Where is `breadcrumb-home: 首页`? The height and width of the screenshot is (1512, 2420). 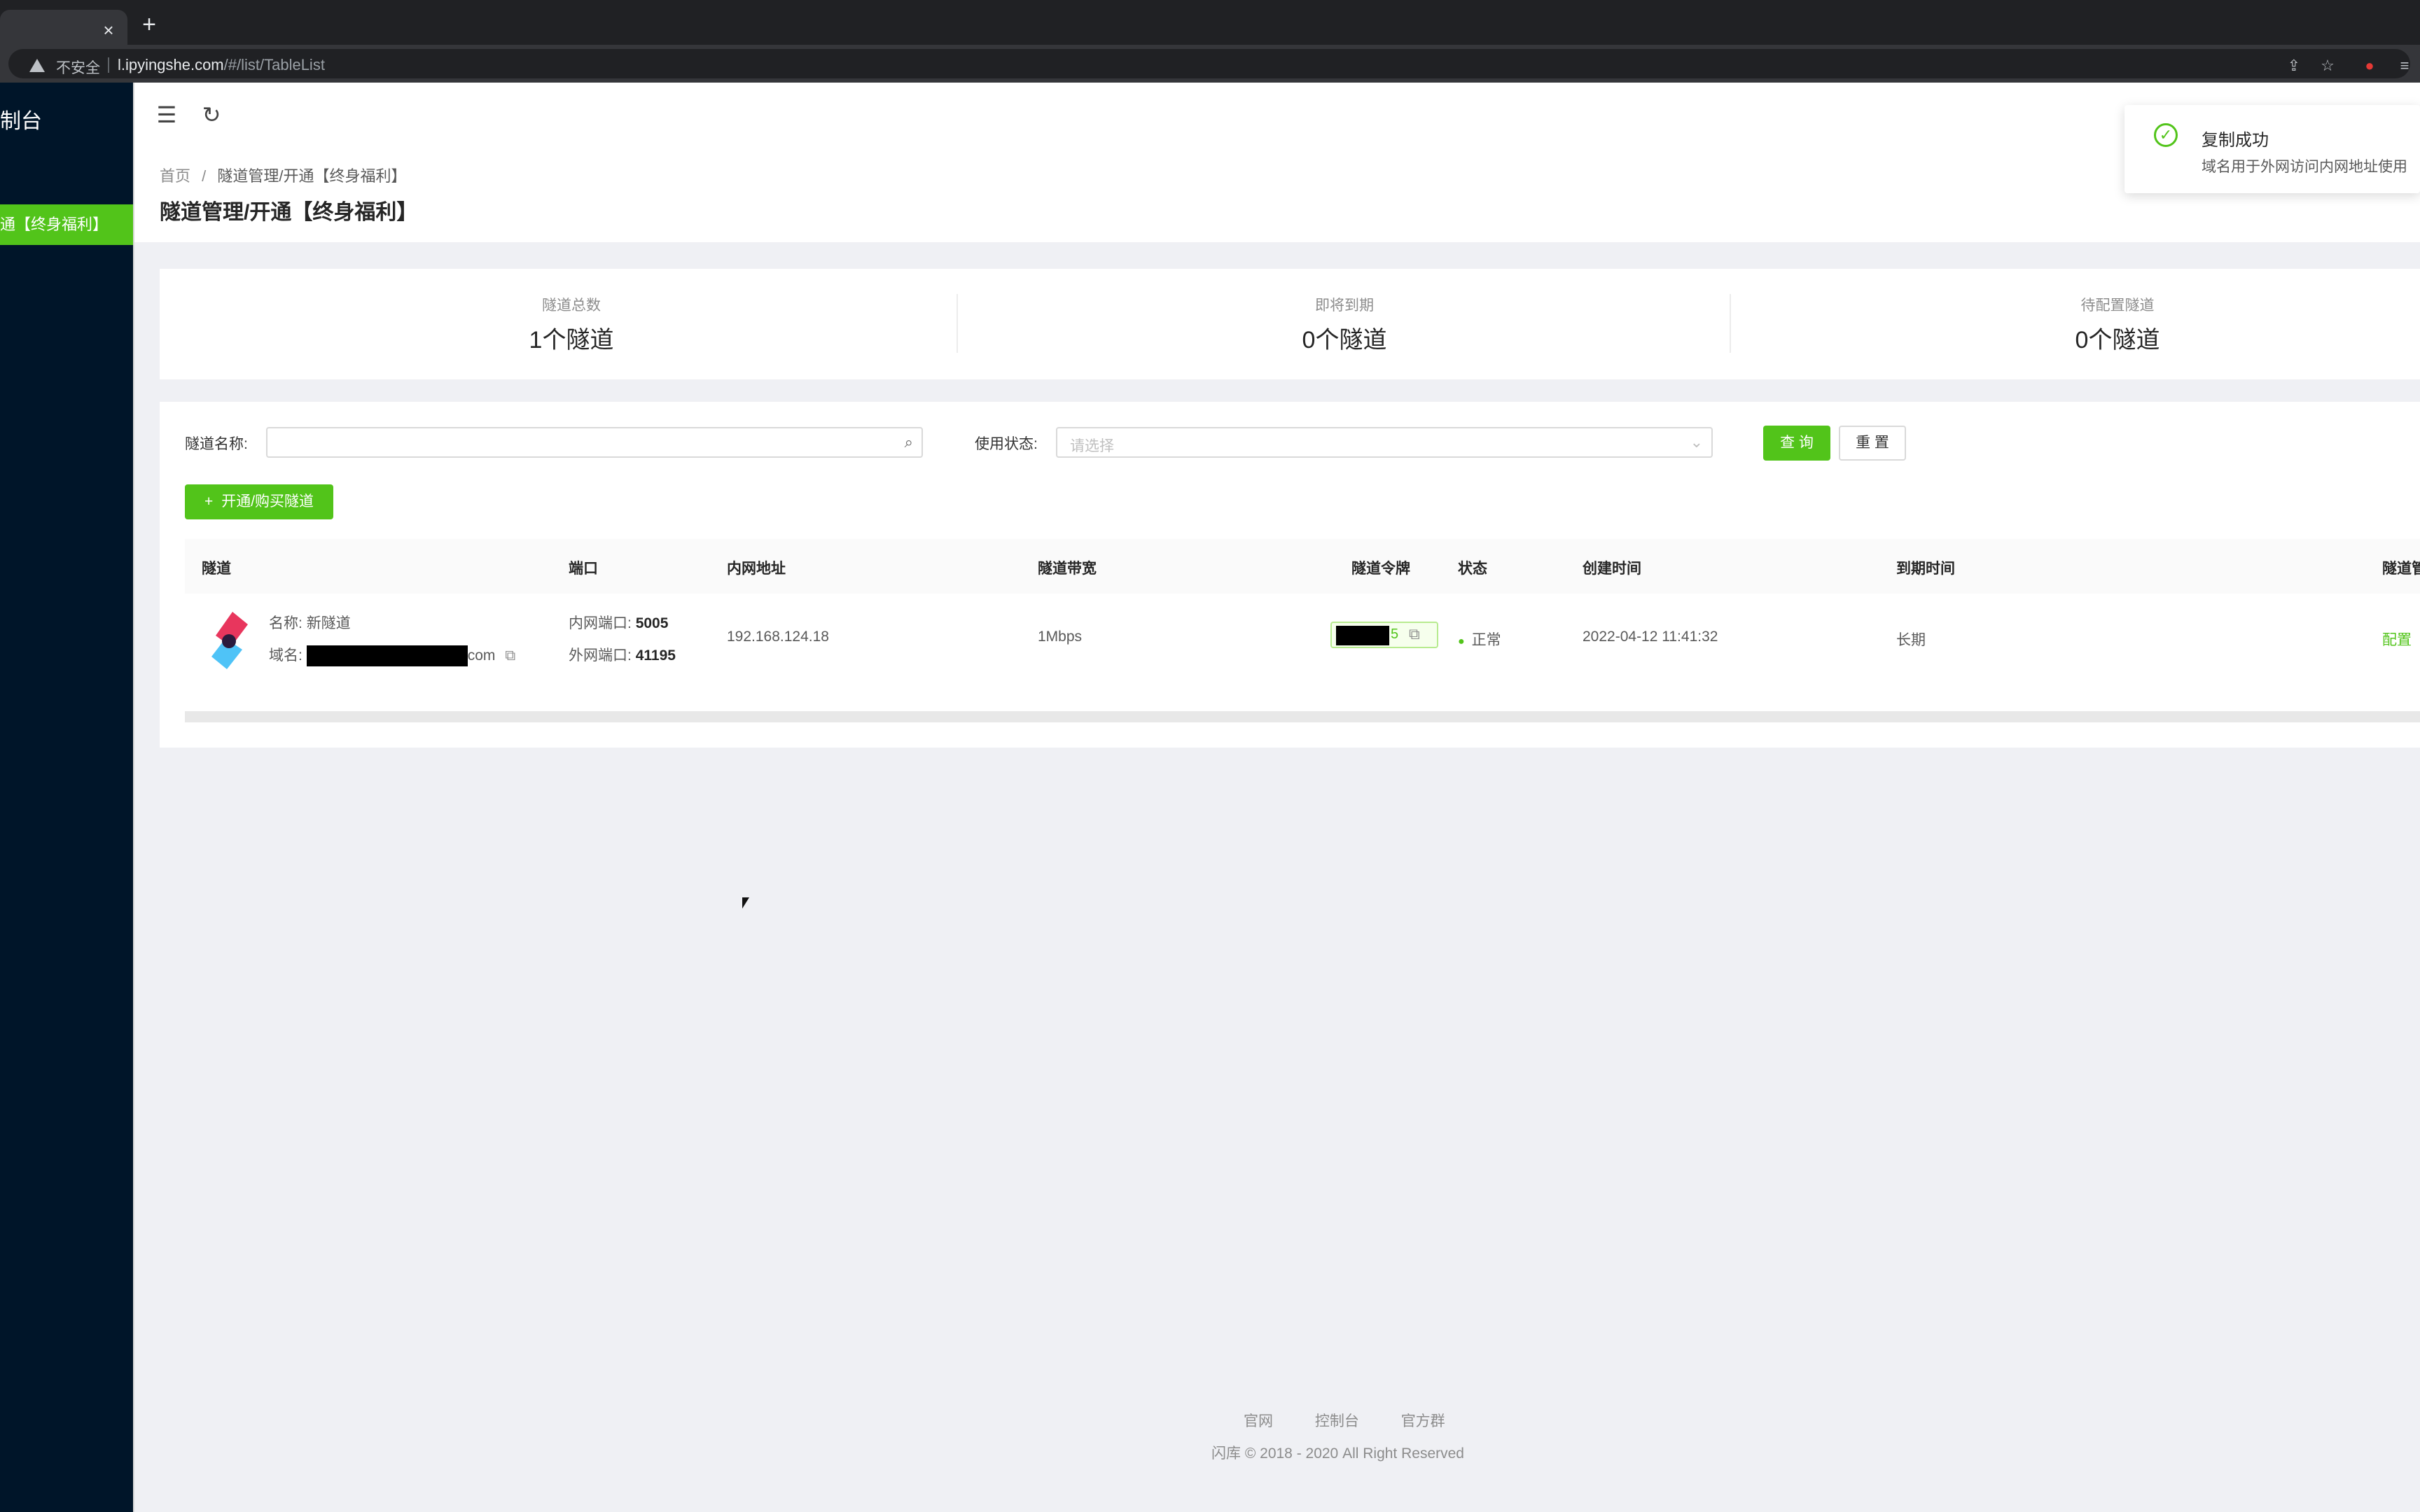 breadcrumb-home: 首页 is located at coordinates (175, 176).